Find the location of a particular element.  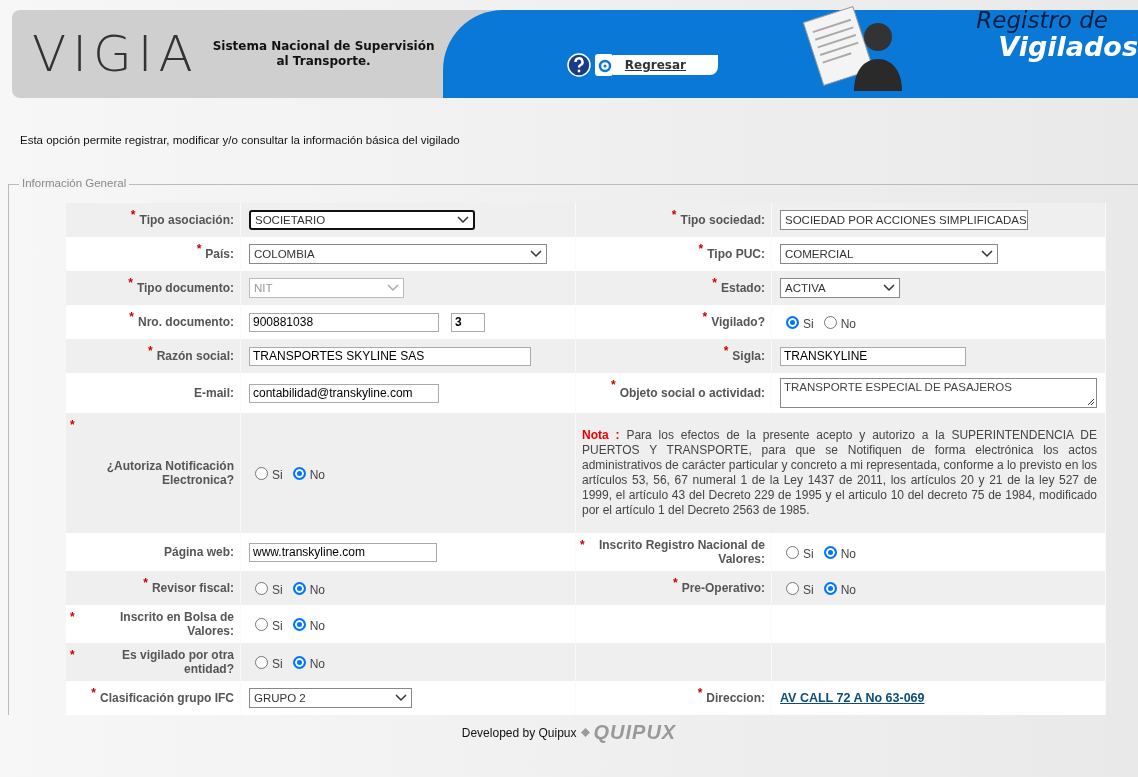

field-label: Clasificación grupo IFC is located at coordinates (167, 698).